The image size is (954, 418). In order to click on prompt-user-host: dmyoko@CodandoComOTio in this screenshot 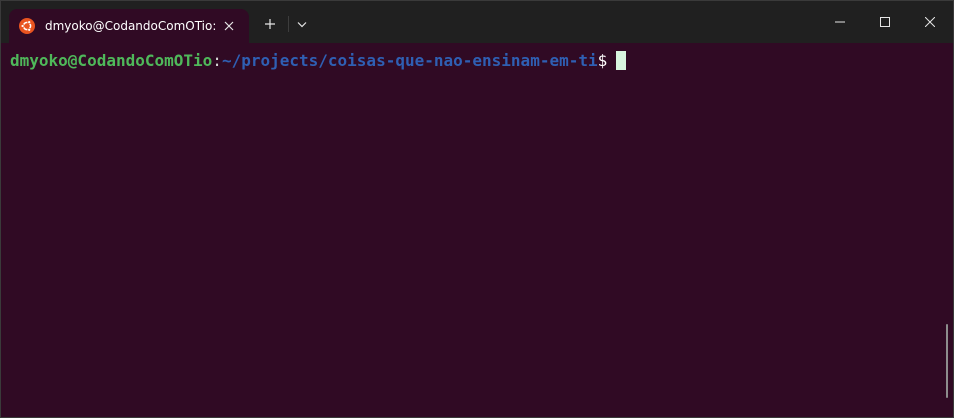, I will do `click(111, 60)`.